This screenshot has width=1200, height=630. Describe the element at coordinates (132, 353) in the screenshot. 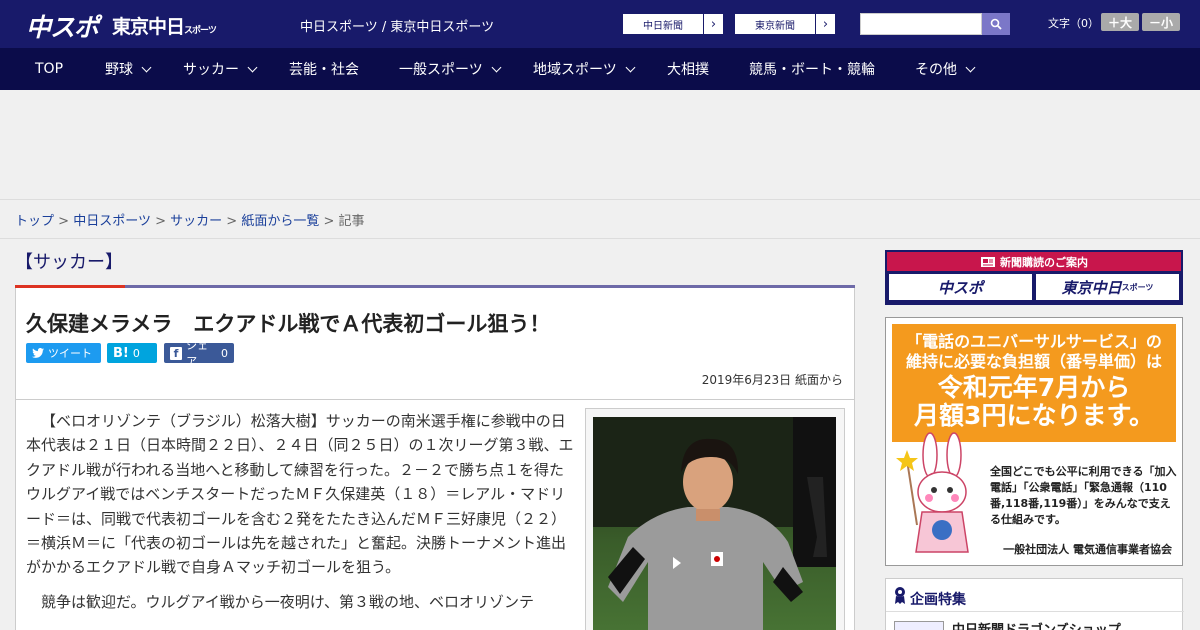

I see `hatena-bookmark-button: B! 0` at that location.